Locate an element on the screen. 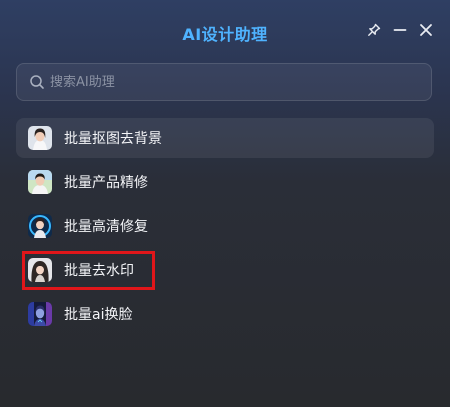 Image resolution: width=450 pixels, height=407 pixels. assistant-item-label: 批量去水印 is located at coordinates (99, 271).